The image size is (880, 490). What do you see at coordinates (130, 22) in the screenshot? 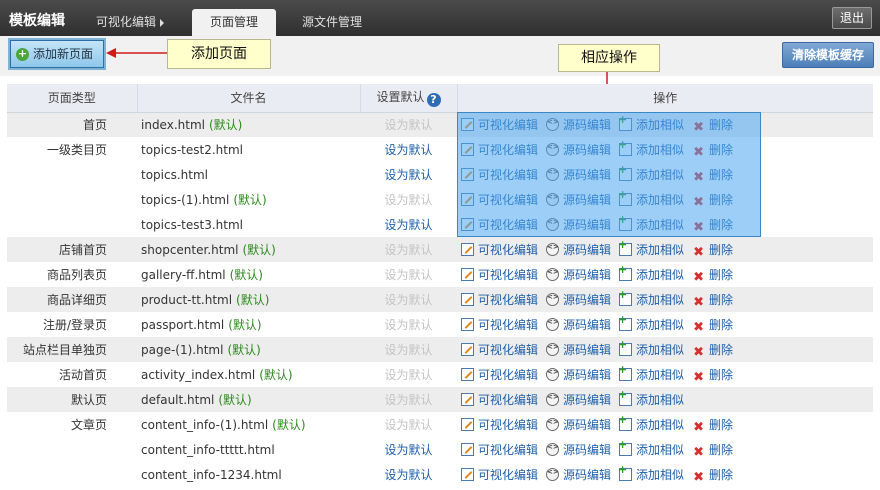
I see `tab-visual-edit: 可视化编辑` at bounding box center [130, 22].